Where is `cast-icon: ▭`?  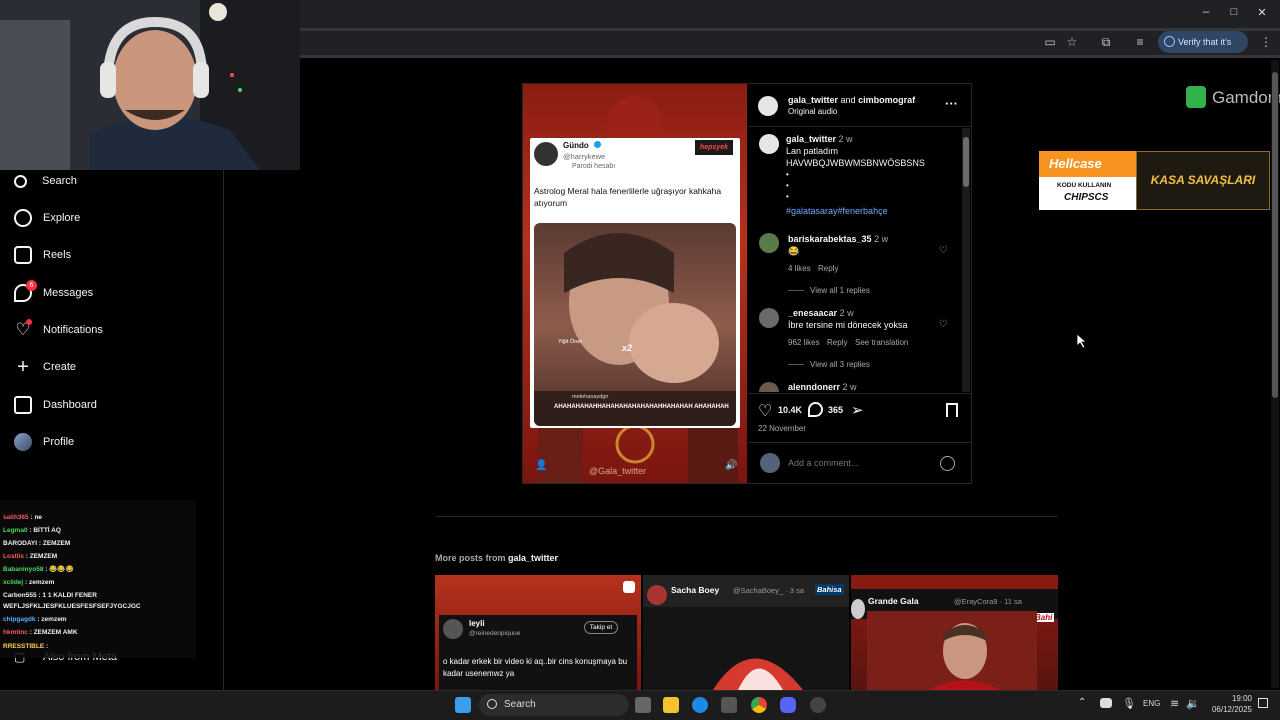
cast-icon: ▭ is located at coordinates (1050, 42).